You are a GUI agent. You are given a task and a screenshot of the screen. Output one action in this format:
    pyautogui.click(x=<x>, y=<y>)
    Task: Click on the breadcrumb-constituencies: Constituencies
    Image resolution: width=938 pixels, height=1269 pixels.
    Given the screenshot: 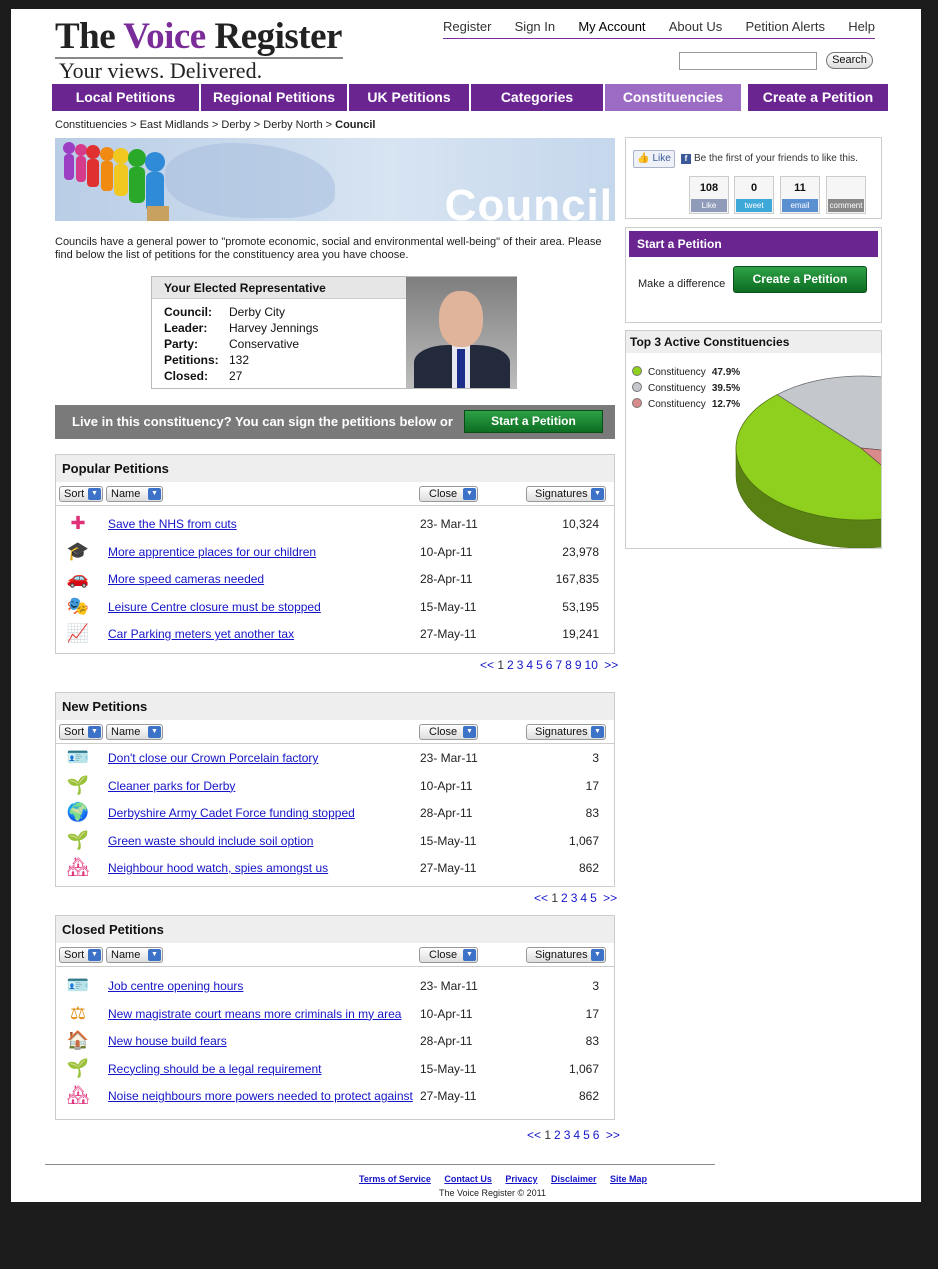 What is the action you would take?
    pyautogui.click(x=91, y=125)
    